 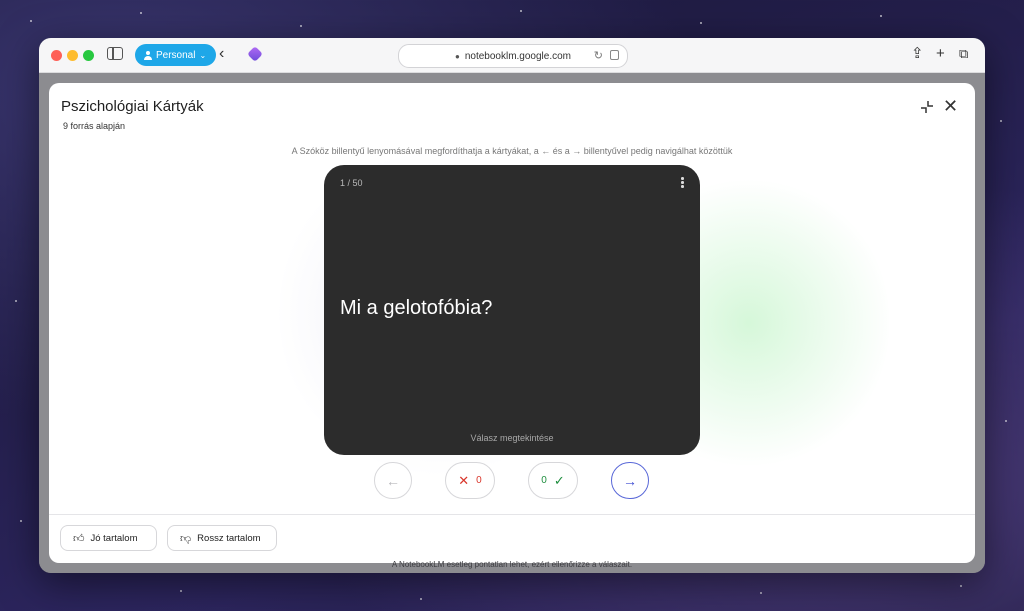 What do you see at coordinates (351, 183) in the screenshot?
I see `card-counter: 1 / 50` at bounding box center [351, 183].